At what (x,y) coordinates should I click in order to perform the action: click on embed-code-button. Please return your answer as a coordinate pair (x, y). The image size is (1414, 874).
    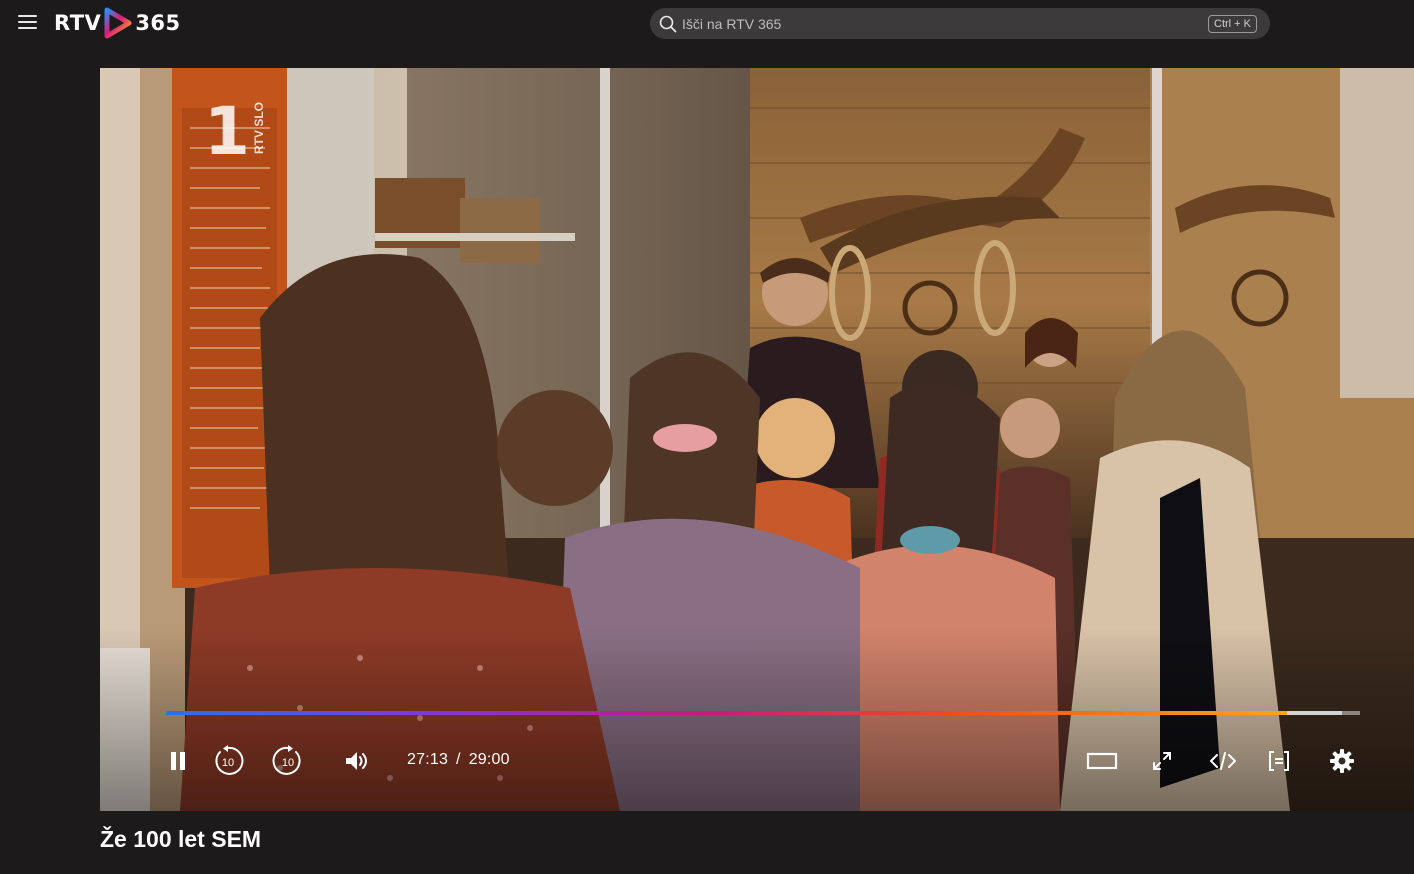
    Looking at the image, I should click on (1223, 761).